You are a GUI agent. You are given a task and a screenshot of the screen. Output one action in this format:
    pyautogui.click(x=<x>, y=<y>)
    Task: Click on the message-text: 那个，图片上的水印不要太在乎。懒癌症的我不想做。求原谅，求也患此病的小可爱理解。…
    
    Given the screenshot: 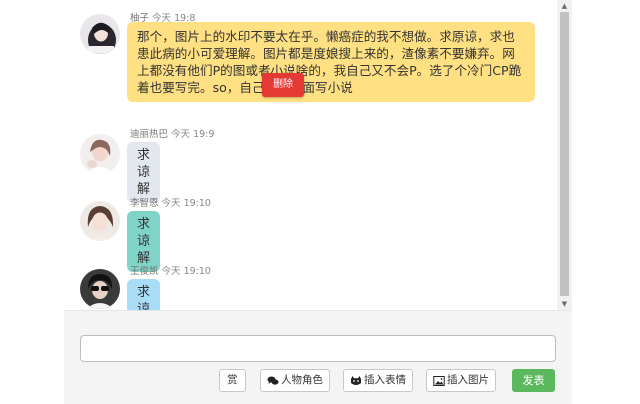 What is the action you would take?
    pyautogui.click(x=329, y=62)
    